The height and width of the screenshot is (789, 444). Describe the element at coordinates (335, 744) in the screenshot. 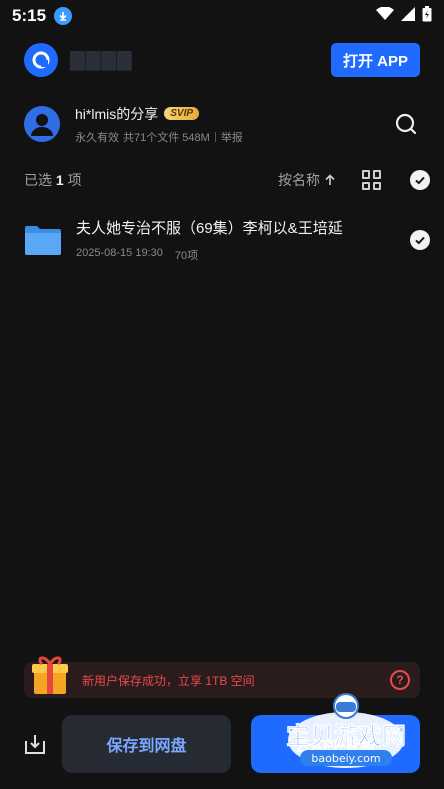

I see `open-in-app-button: 去APP查看` at that location.